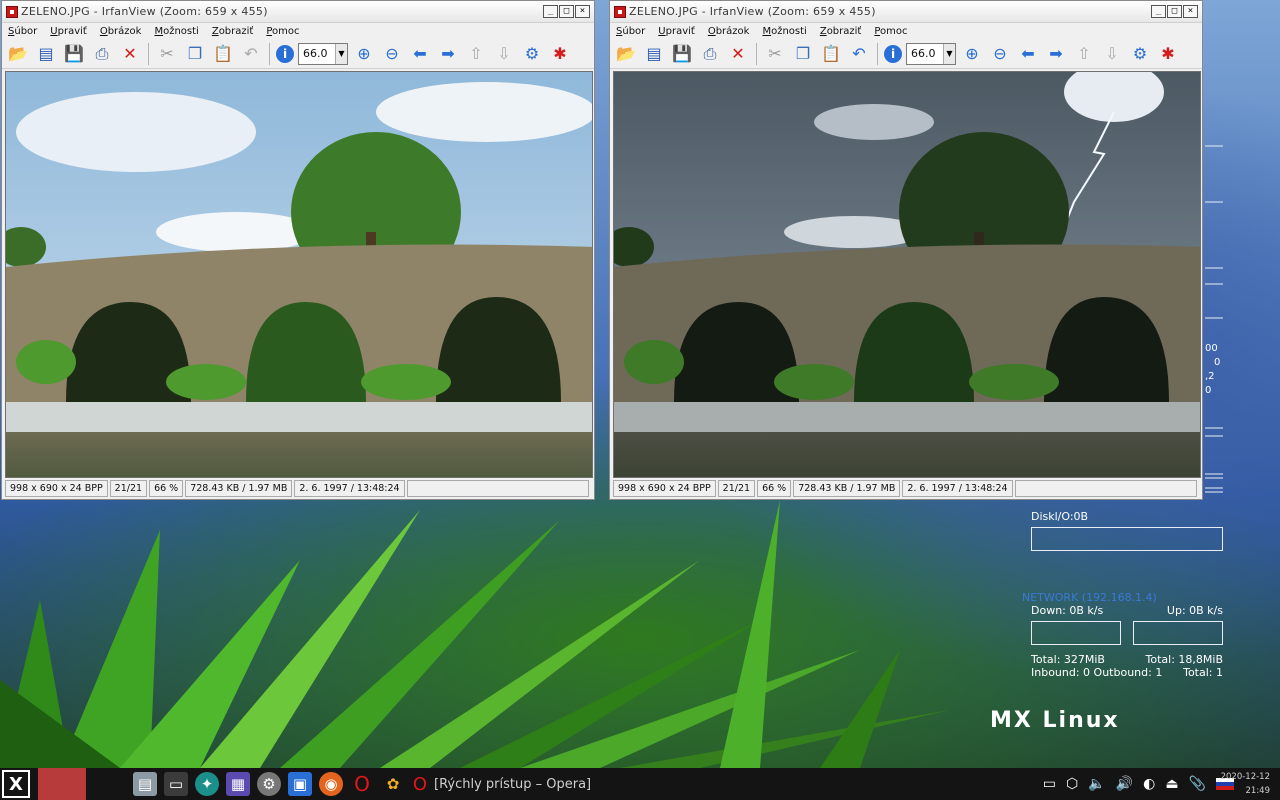 The width and height of the screenshot is (1280, 800). What do you see at coordinates (1124, 784) in the screenshot?
I see `volume-icon-2: 🔊` at bounding box center [1124, 784].